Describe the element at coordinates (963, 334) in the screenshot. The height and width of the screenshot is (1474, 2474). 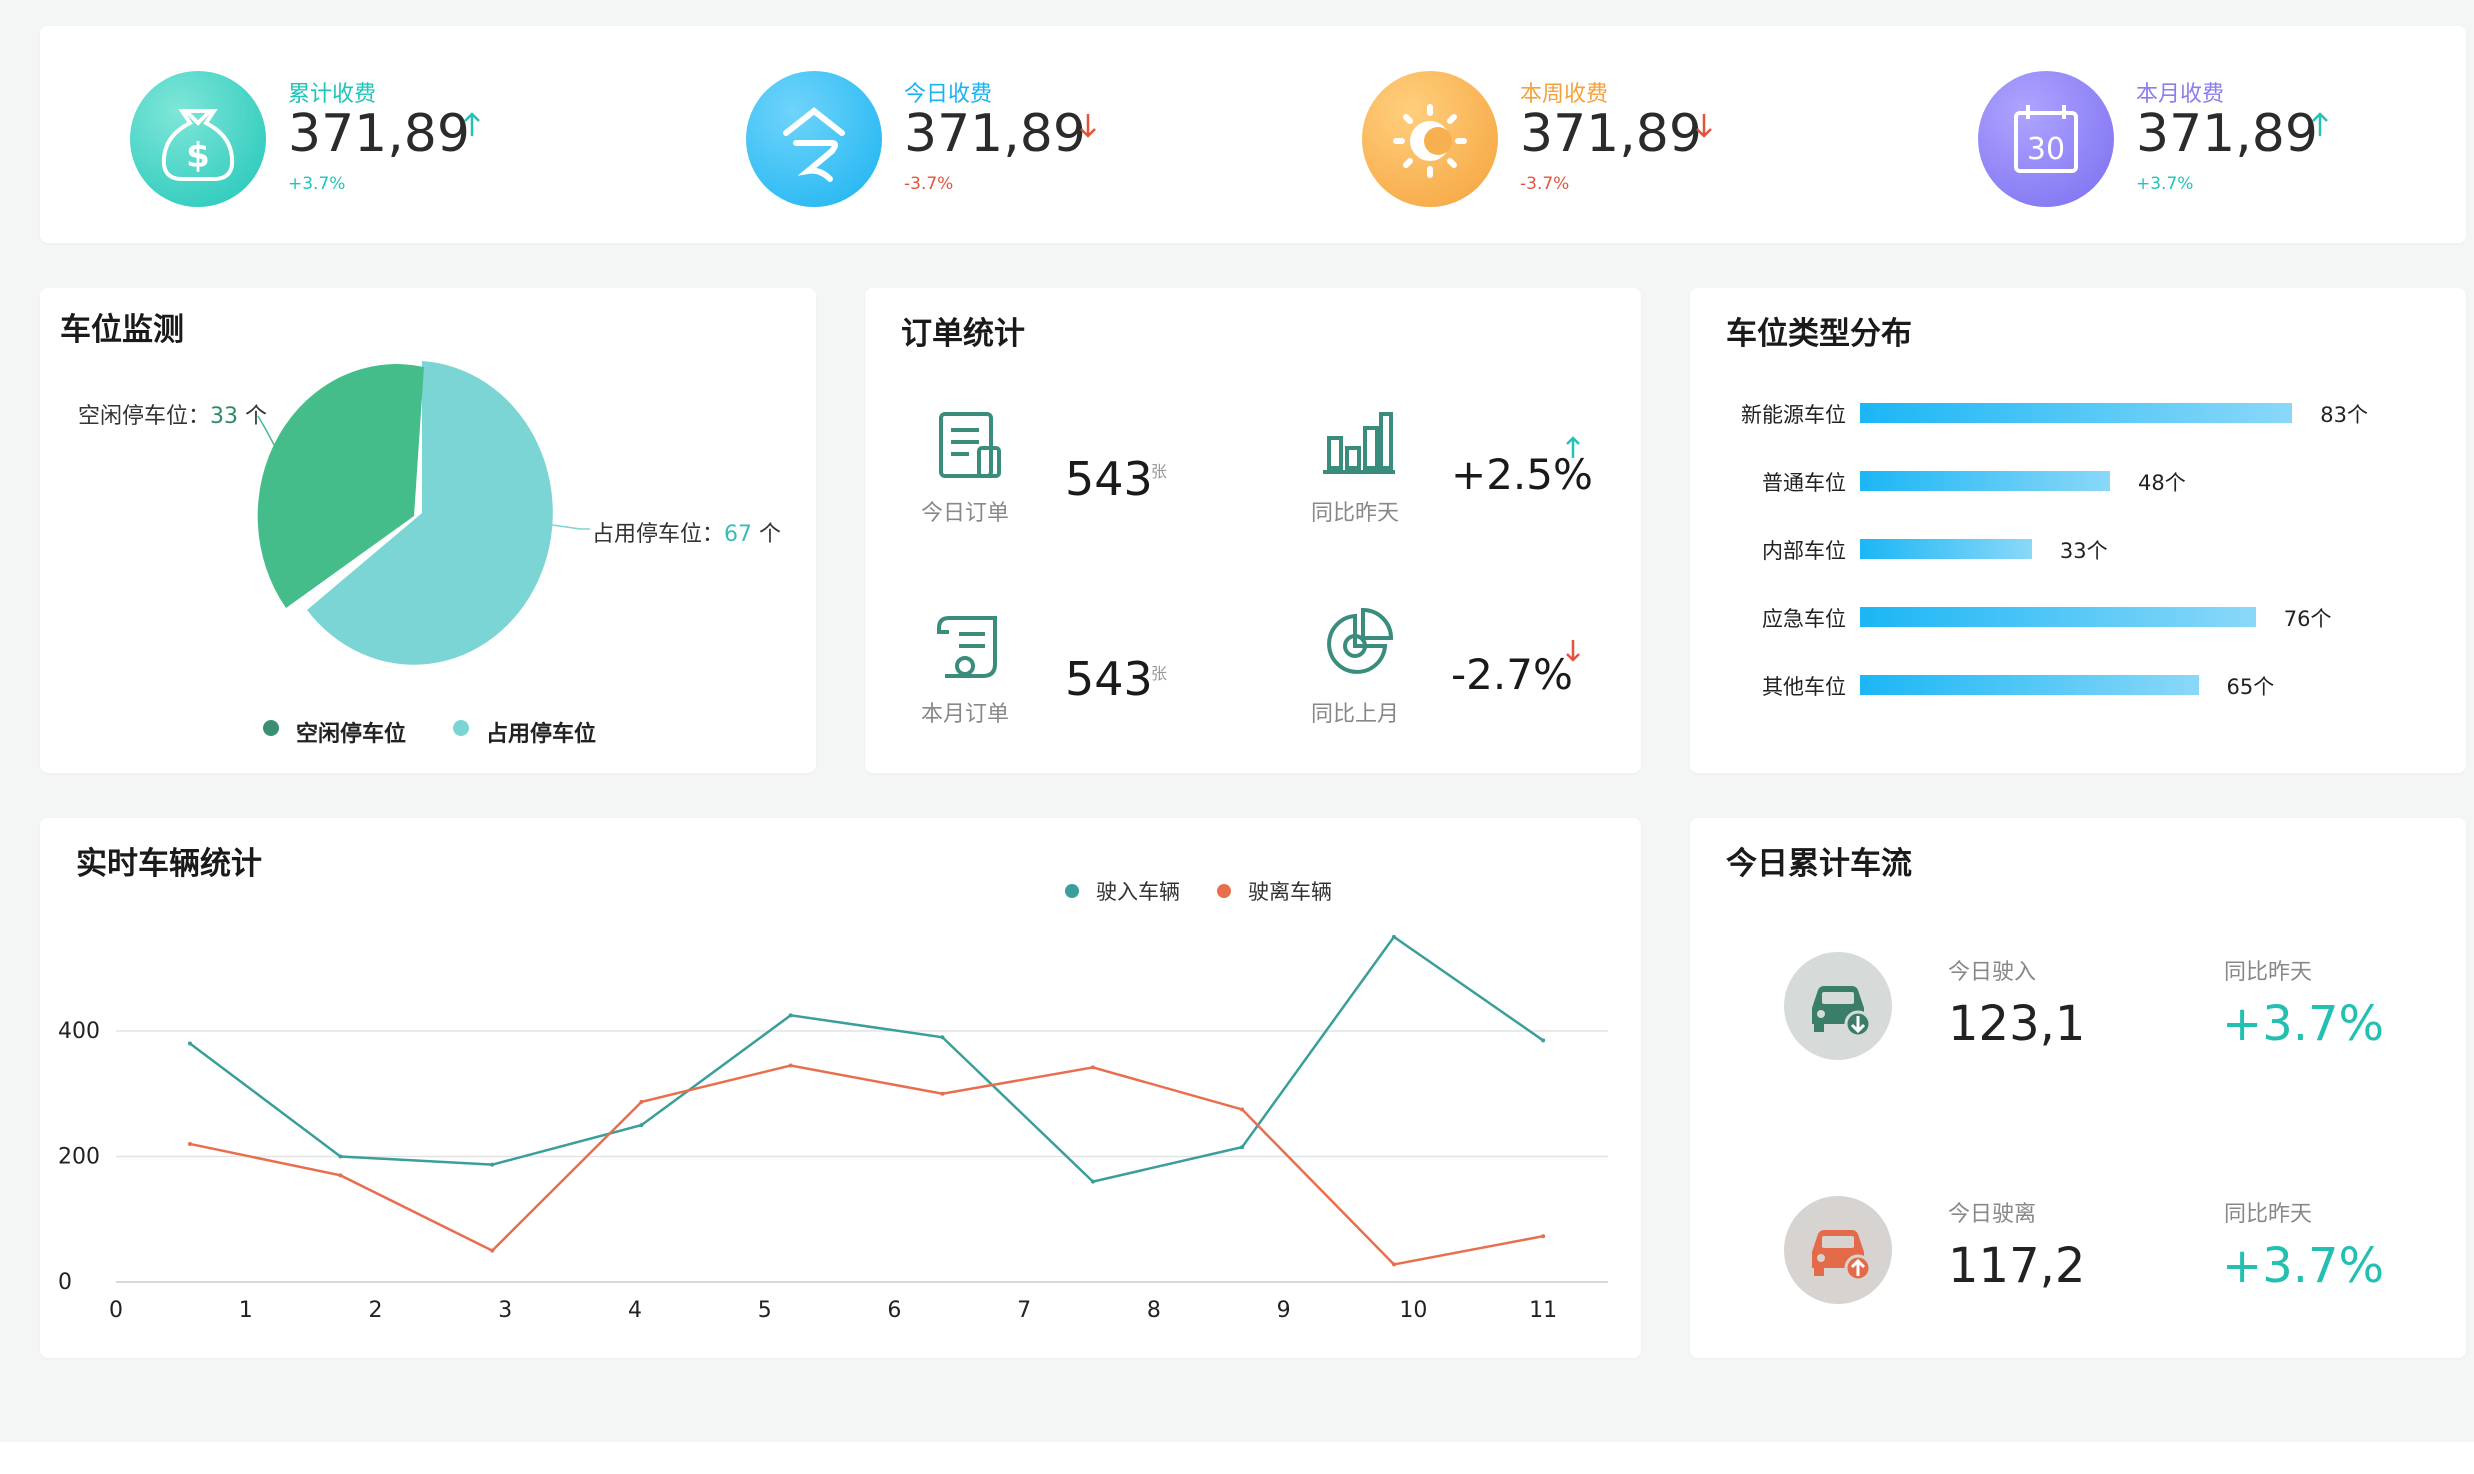
I see `card-title: 订单统计` at that location.